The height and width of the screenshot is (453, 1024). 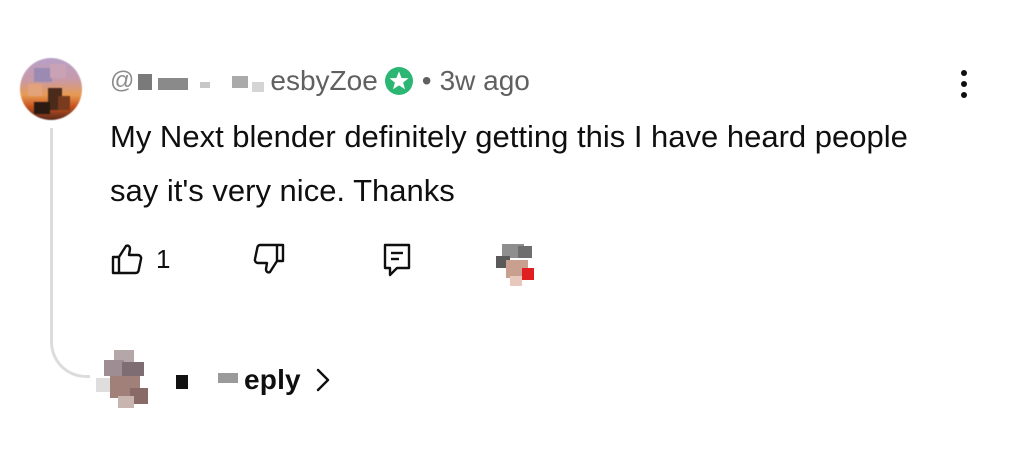 I want to click on reply-button, so click(x=397, y=260).